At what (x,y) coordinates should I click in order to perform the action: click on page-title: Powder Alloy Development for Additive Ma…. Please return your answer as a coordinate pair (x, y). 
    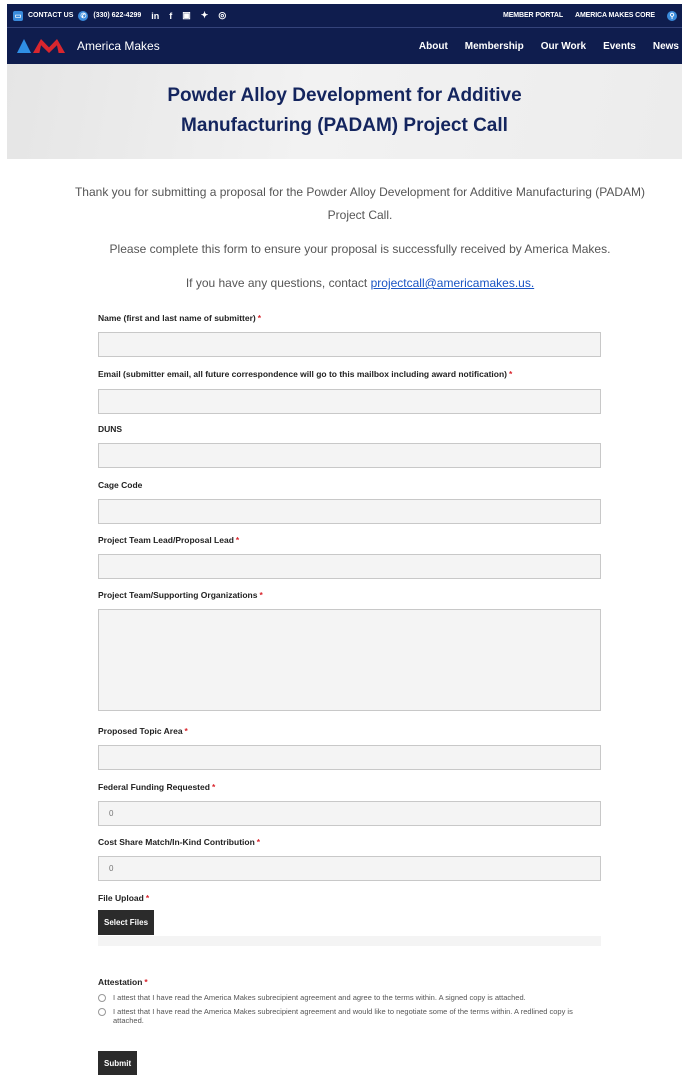
    Looking at the image, I should click on (344, 110).